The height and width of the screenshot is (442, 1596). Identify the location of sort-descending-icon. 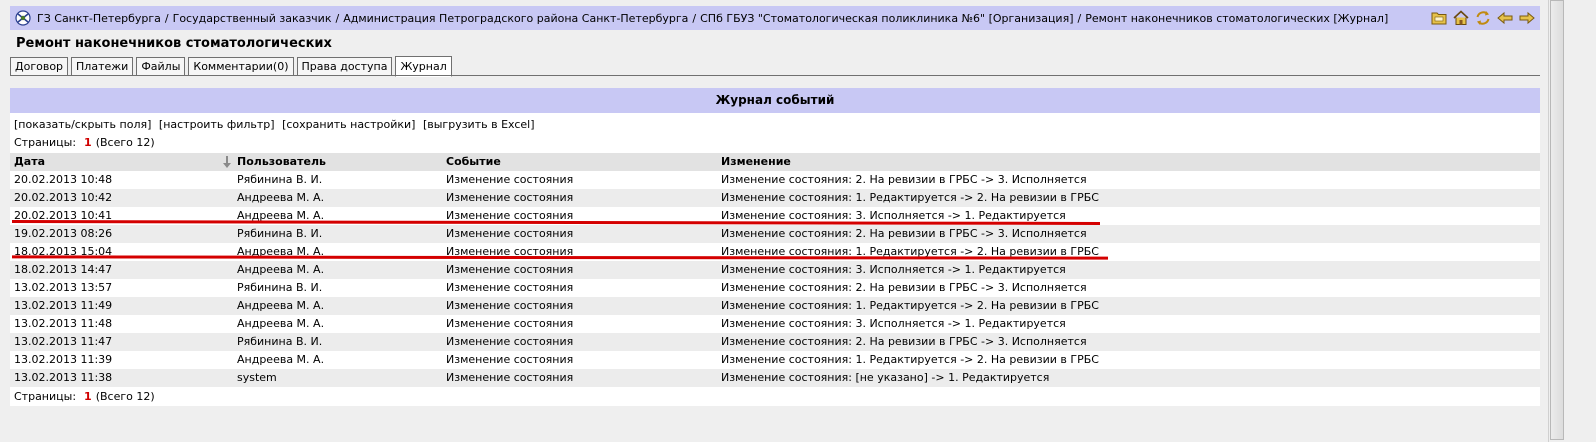
(227, 162).